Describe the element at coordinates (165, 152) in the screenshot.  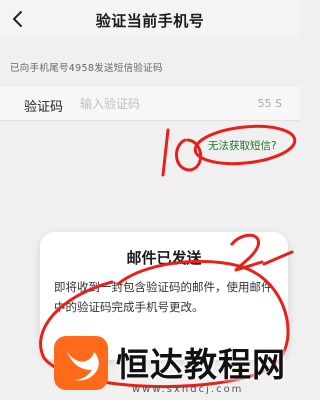
I see `annotation-number-one` at that location.